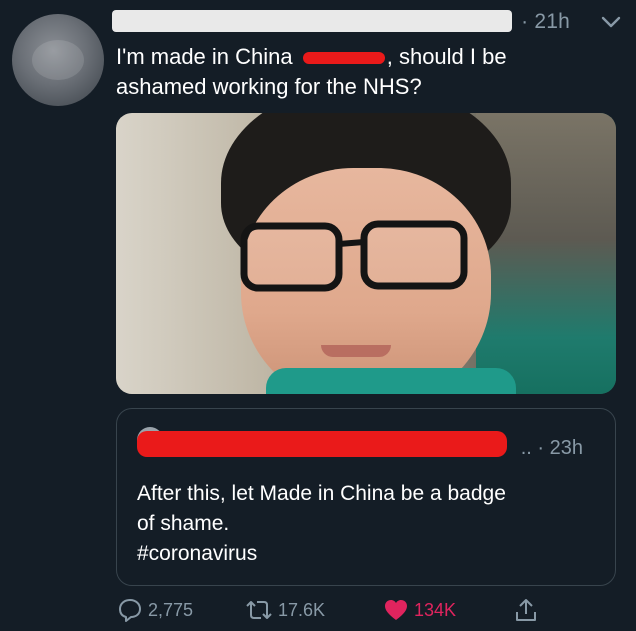 The height and width of the screenshot is (631, 636). What do you see at coordinates (183, 523) in the screenshot?
I see `quote-text-line2: of shame.` at bounding box center [183, 523].